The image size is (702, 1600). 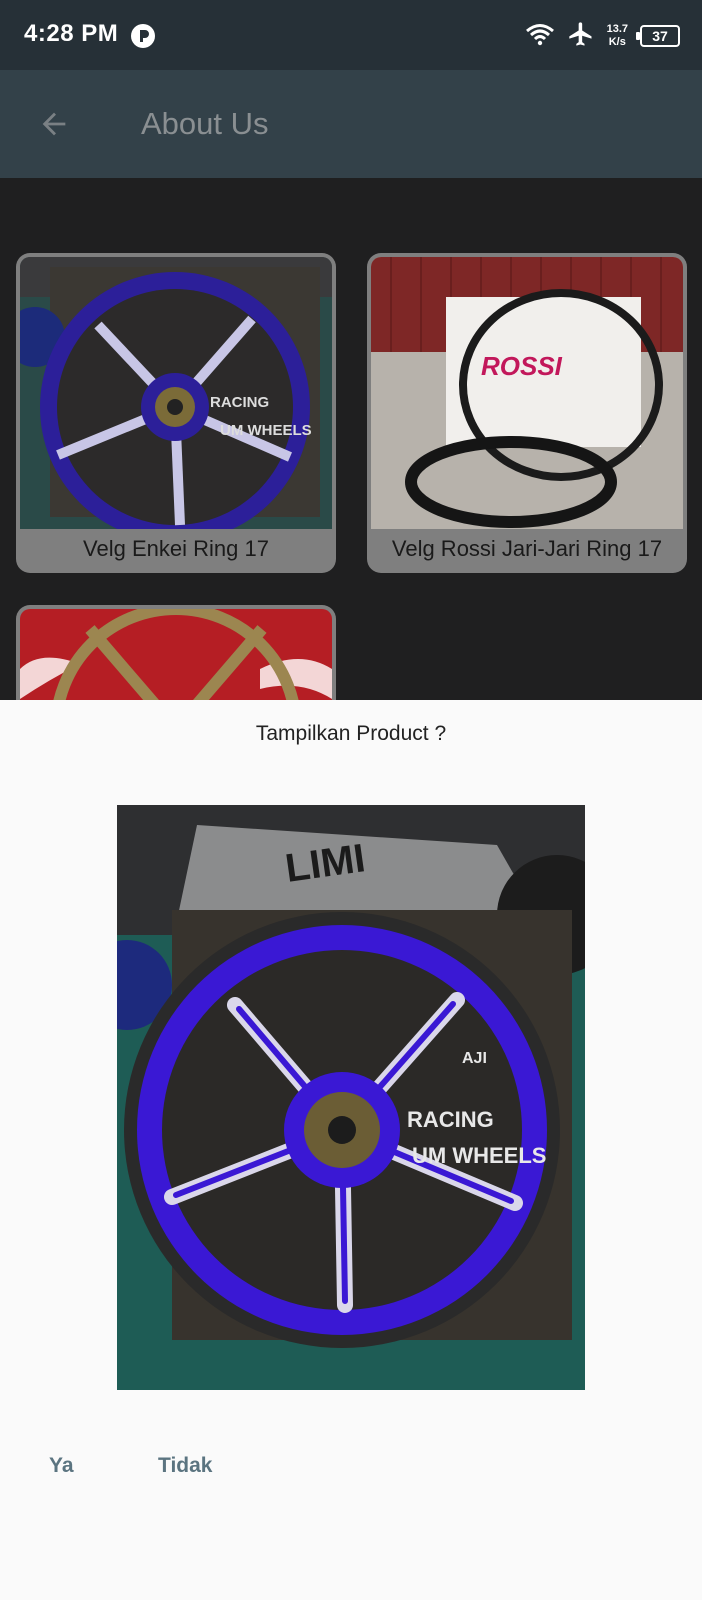 What do you see at coordinates (176, 548) in the screenshot?
I see `product-label: Velg Enkei Ring 17` at bounding box center [176, 548].